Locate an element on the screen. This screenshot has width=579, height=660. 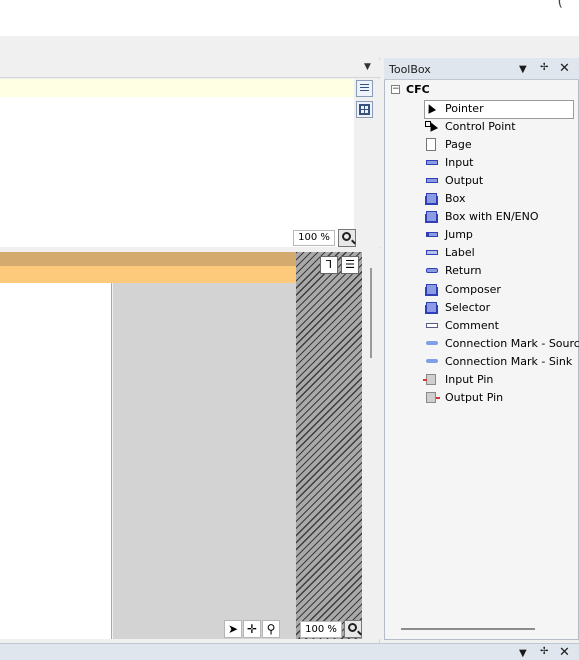
connection-mark-sink-icon is located at coordinates (432, 361).